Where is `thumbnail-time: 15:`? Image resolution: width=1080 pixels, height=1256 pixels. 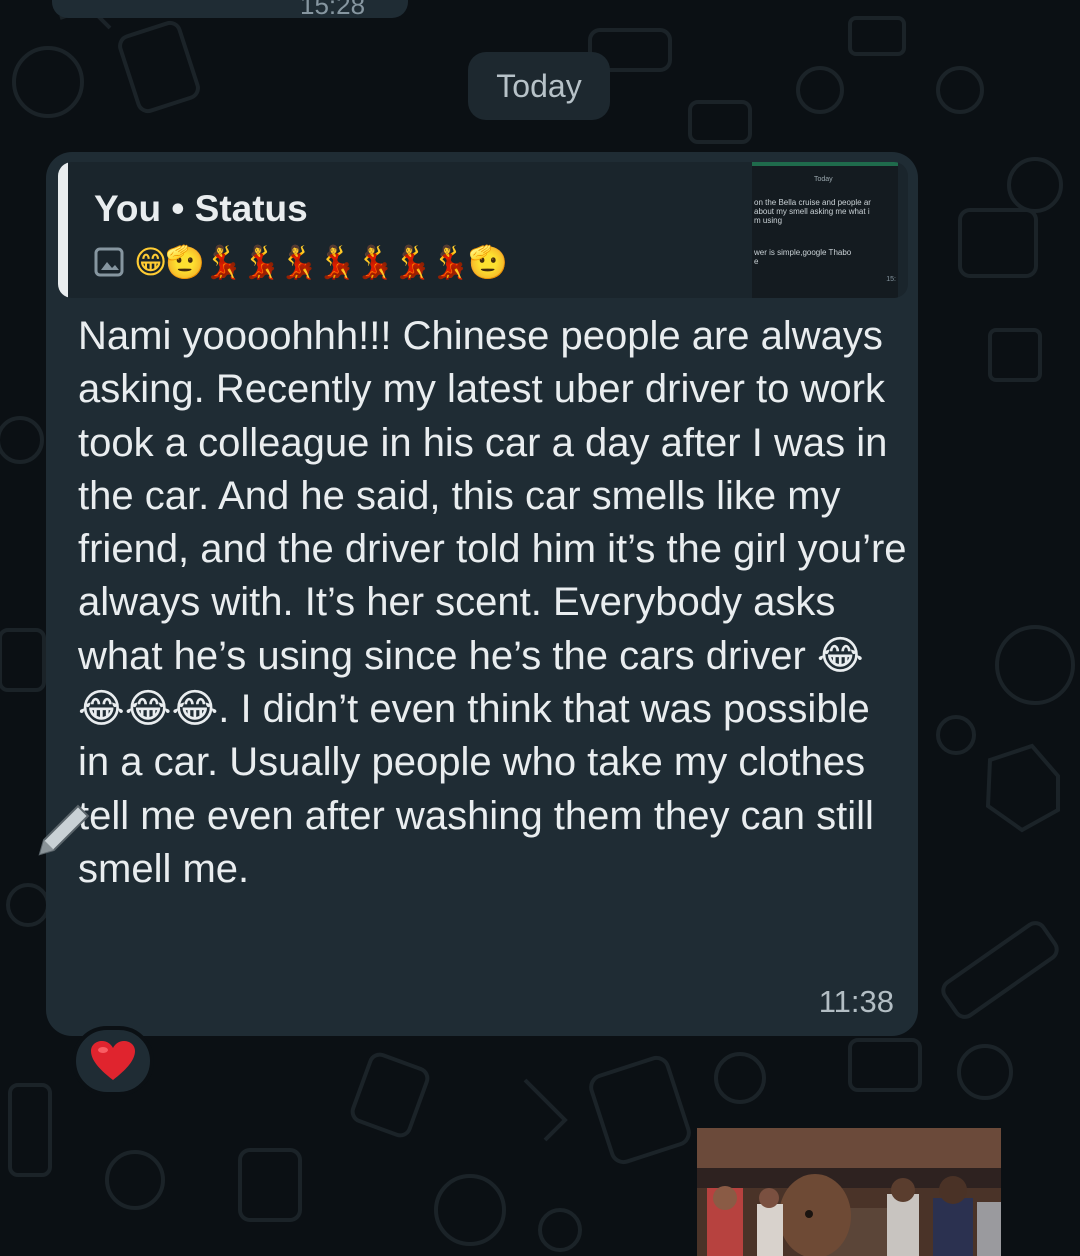 thumbnail-time: 15: is located at coordinates (891, 279).